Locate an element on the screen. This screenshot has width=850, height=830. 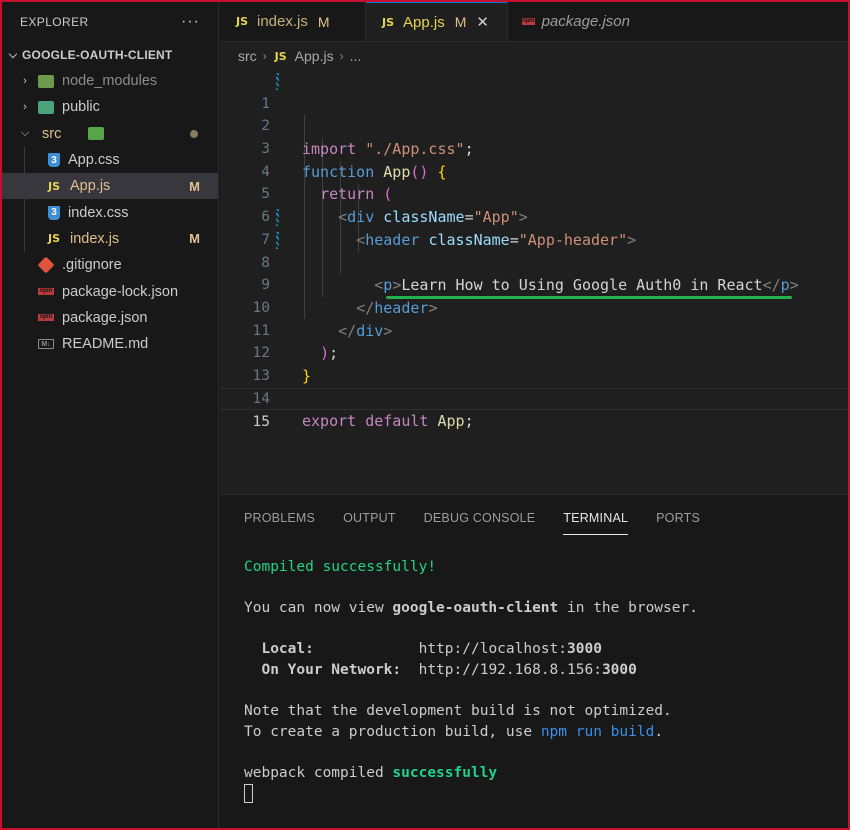
terminal-text: webpack compiled is located at coordinates (318, 772).